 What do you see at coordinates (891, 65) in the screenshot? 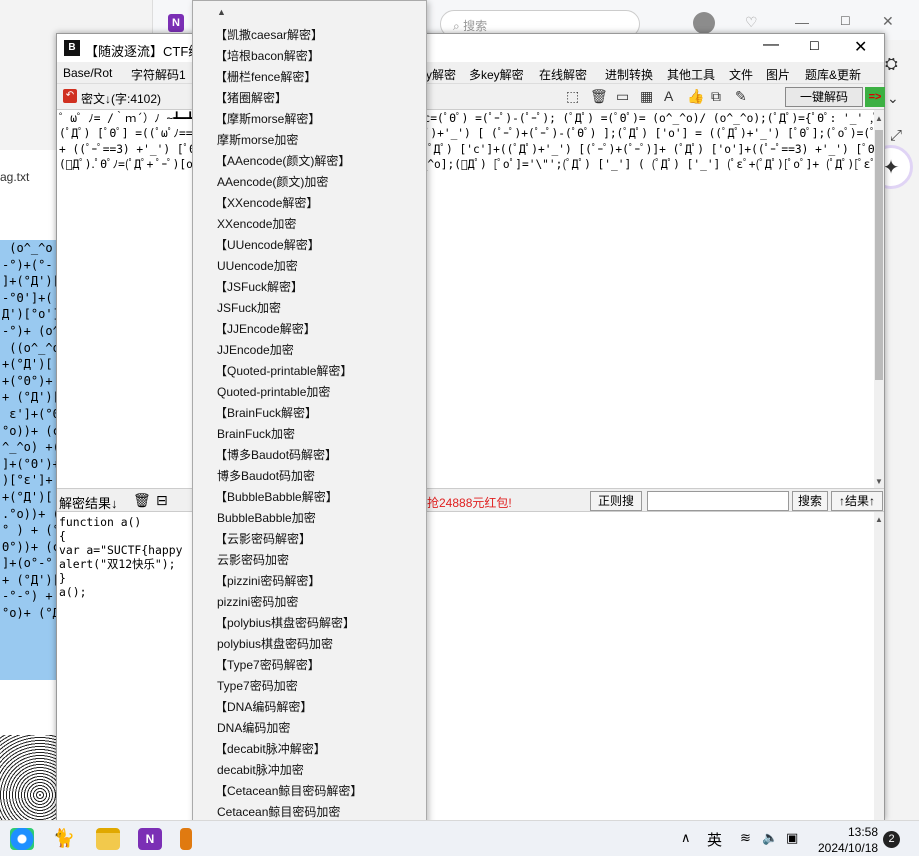
I see `person-icon: ⛭` at bounding box center [891, 65].